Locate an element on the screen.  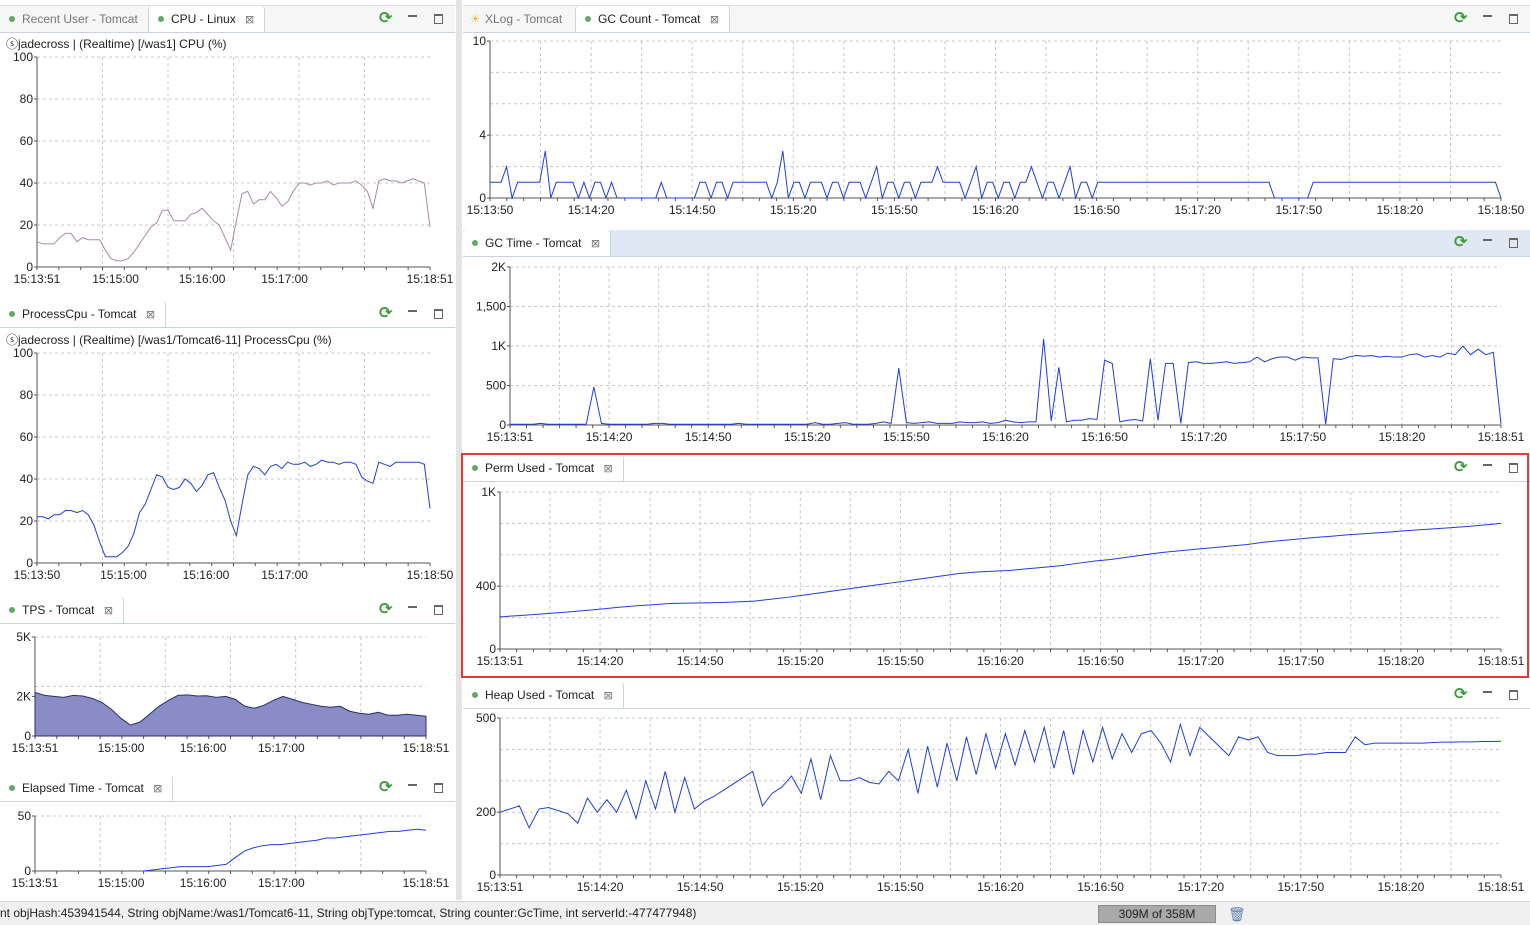
tab-process-cpu: ProcessCpu - Tomcat ⊠ is located at coordinates (83, 314).